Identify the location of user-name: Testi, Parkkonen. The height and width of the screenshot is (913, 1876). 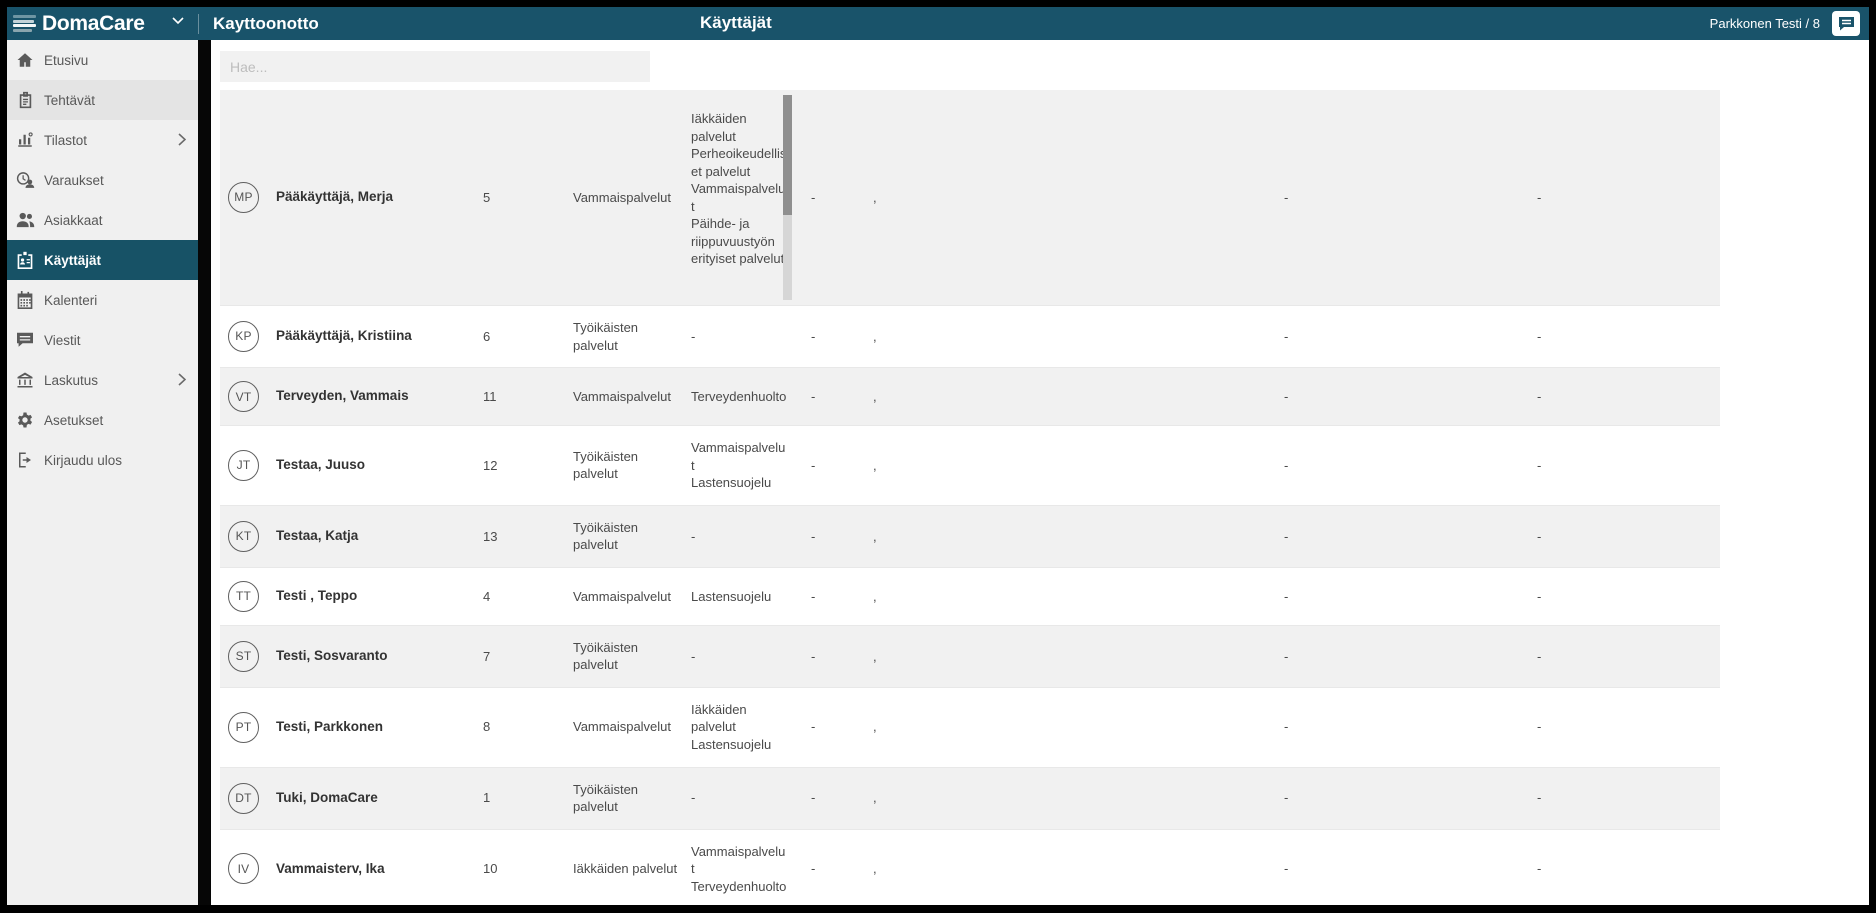
(330, 727).